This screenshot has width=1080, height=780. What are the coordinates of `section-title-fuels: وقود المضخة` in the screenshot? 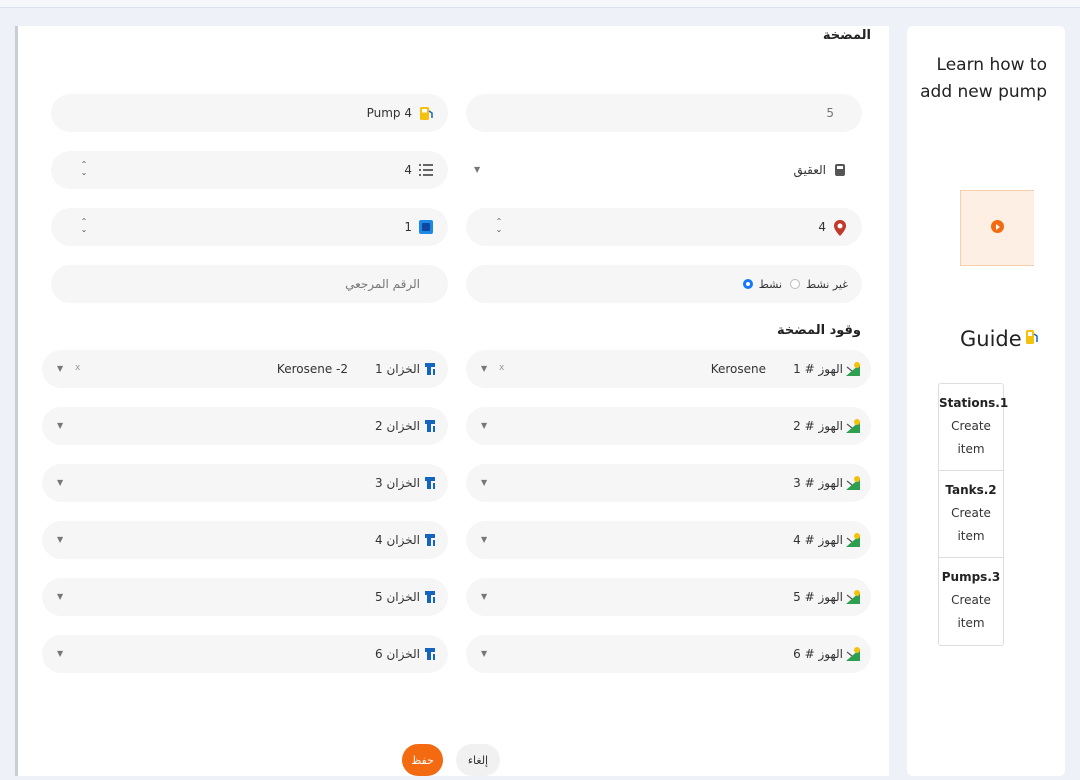 It's located at (818, 330).